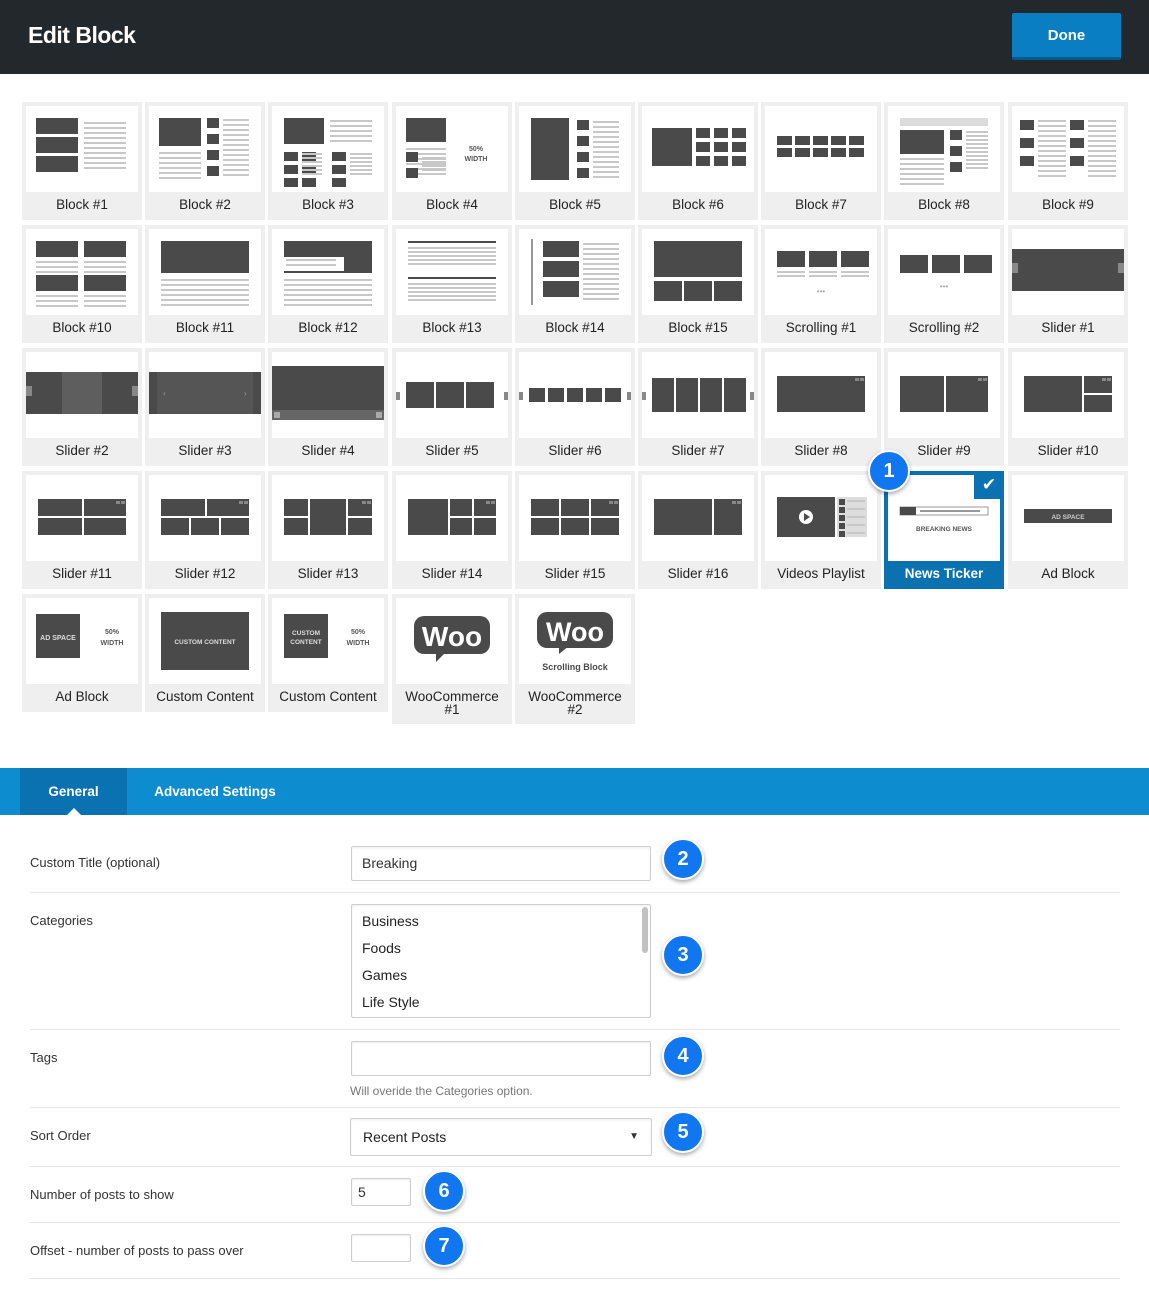 The width and height of the screenshot is (1149, 1309). What do you see at coordinates (405, 1137) in the screenshot?
I see `sort-order-value: Recent Posts` at bounding box center [405, 1137].